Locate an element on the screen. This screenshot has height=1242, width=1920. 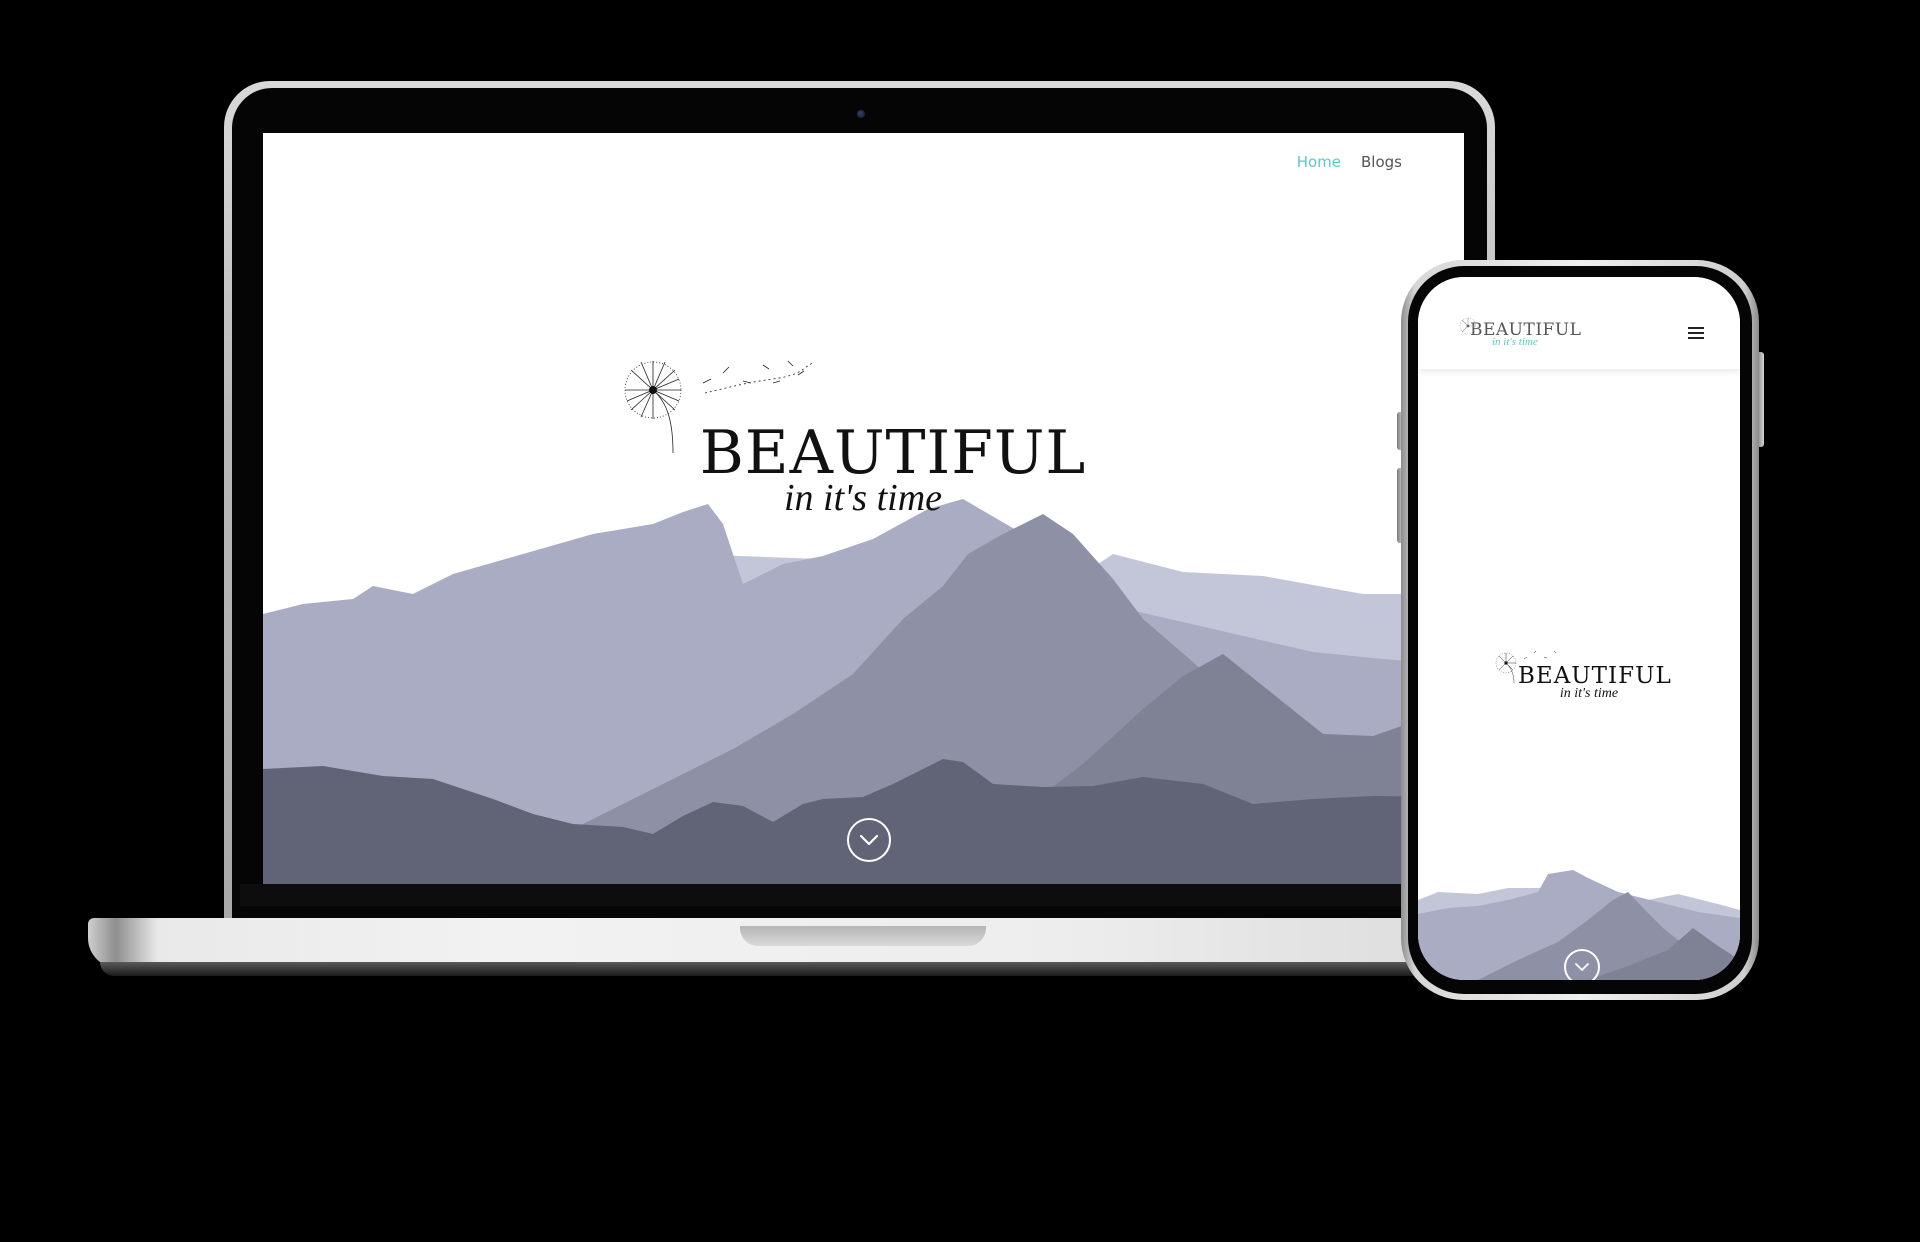
logo-title: BEAUTIFUL is located at coordinates (893, 453).